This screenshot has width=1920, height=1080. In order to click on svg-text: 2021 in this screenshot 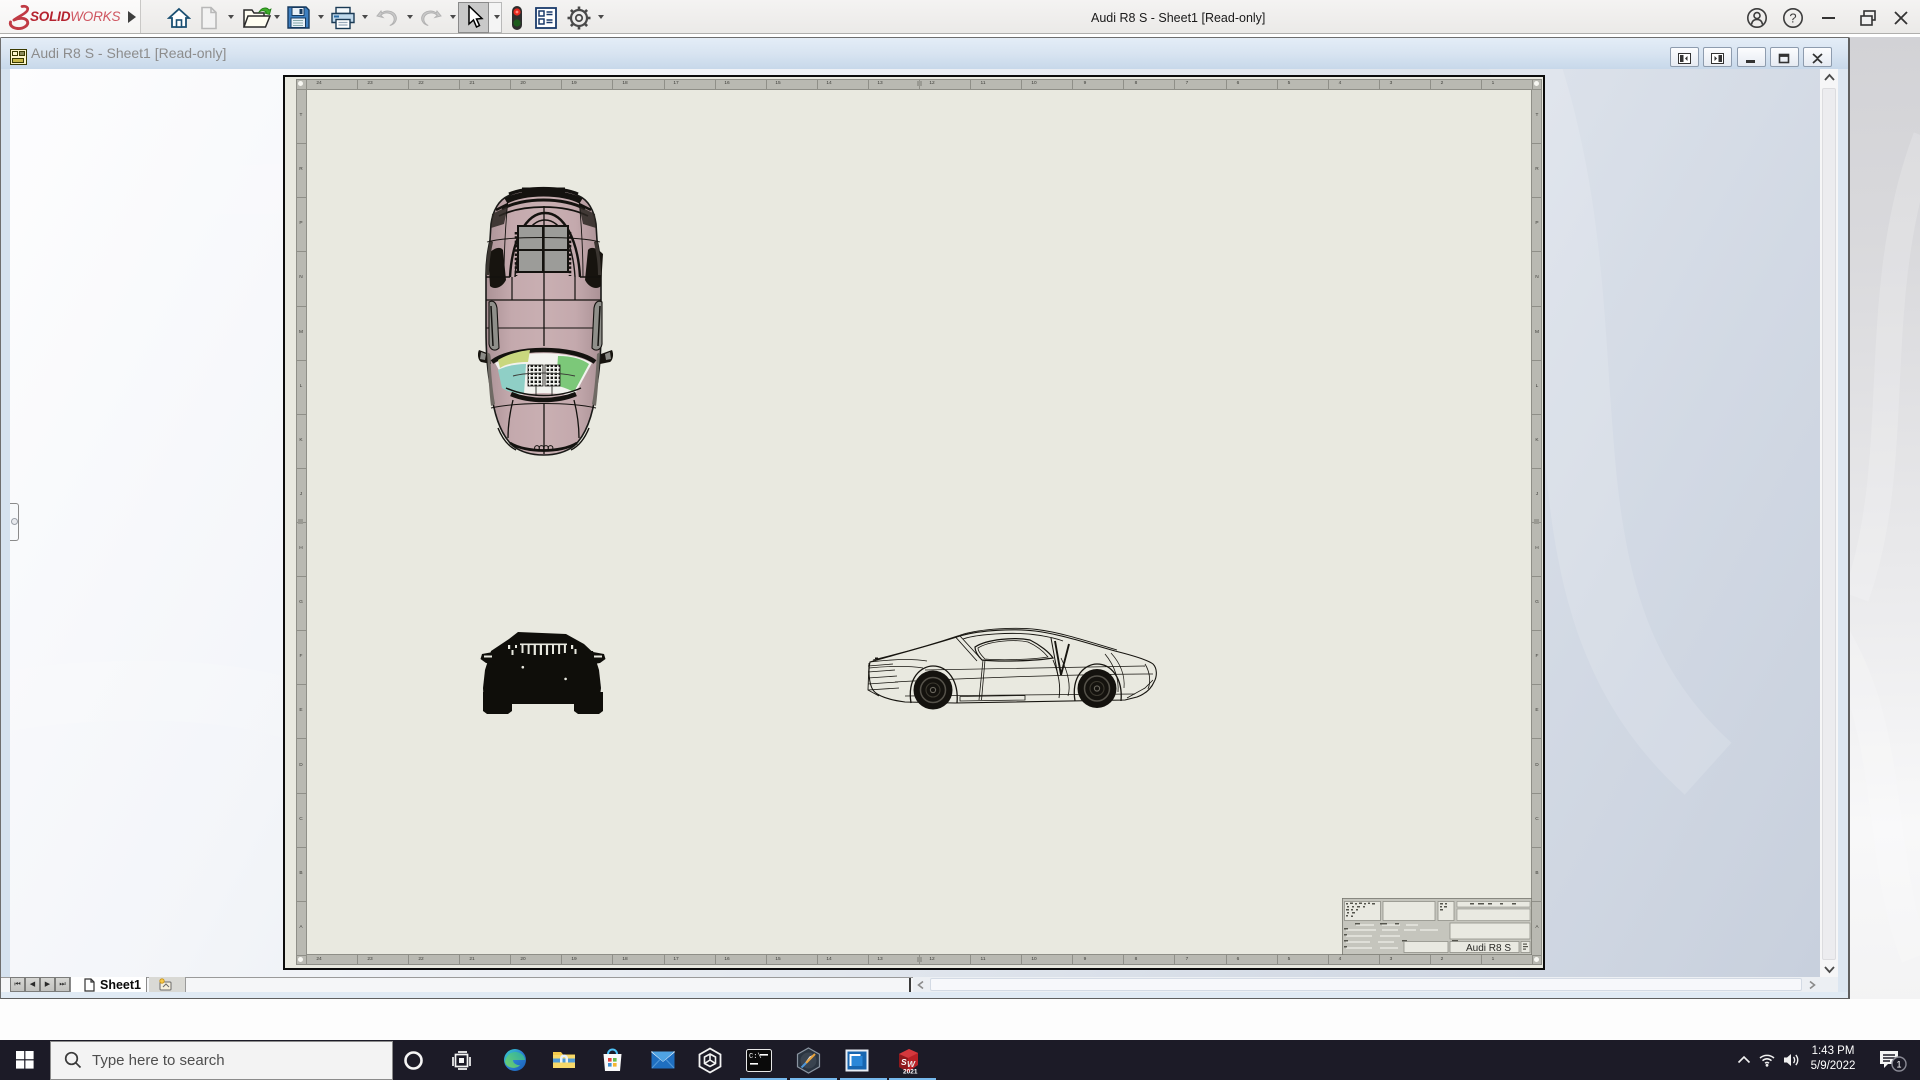, I will do `click(910, 1072)`.